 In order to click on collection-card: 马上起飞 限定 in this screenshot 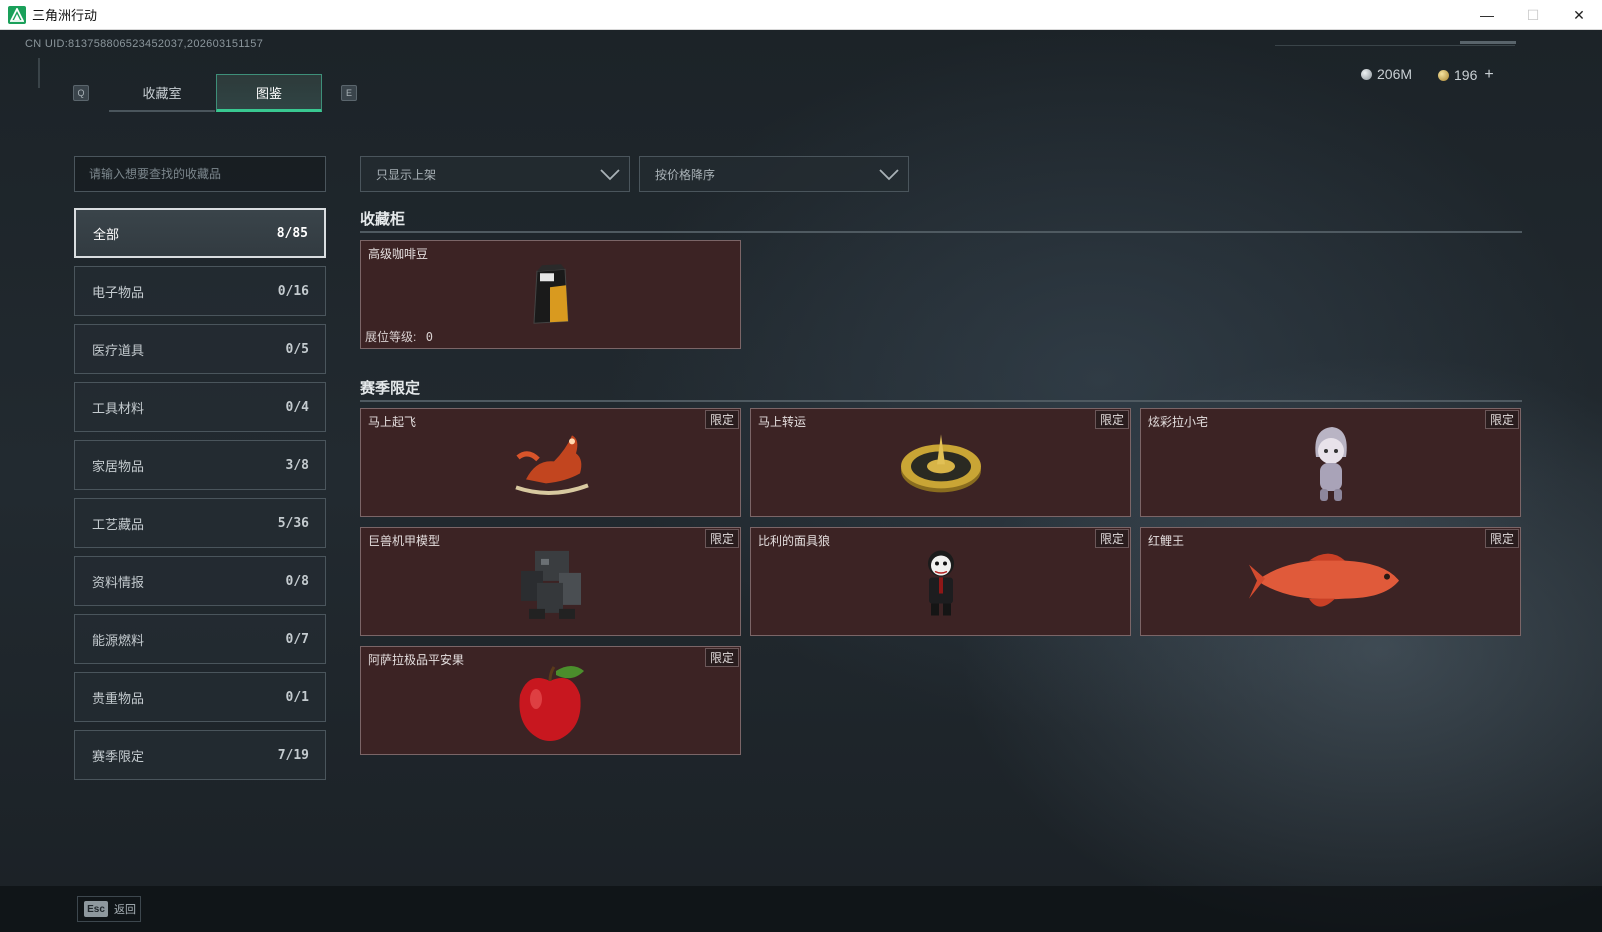, I will do `click(550, 462)`.